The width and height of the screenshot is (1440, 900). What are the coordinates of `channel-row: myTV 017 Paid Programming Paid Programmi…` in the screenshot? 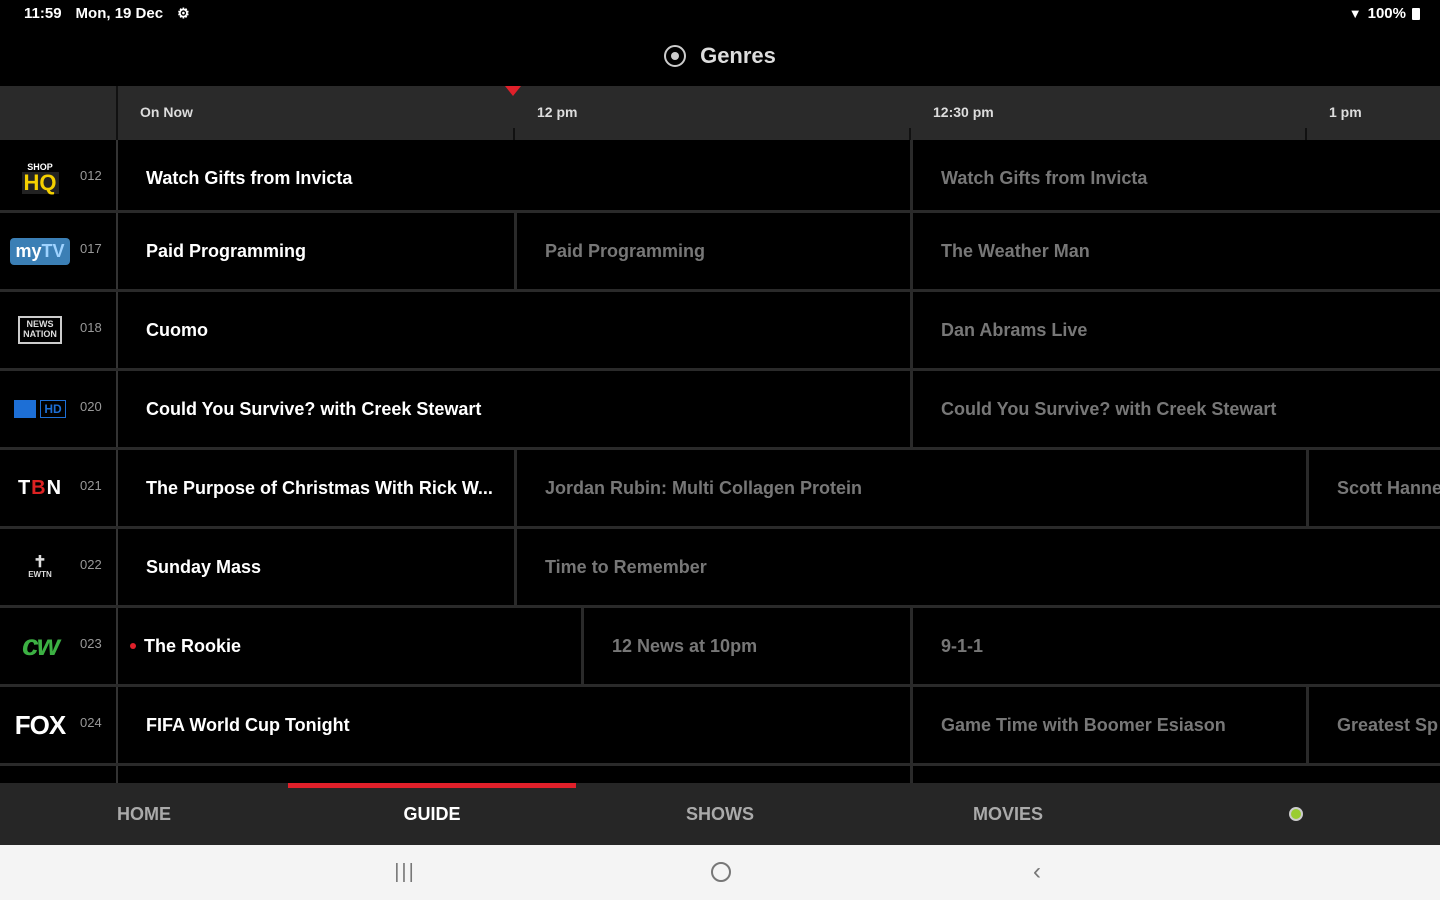 It's located at (720, 251).